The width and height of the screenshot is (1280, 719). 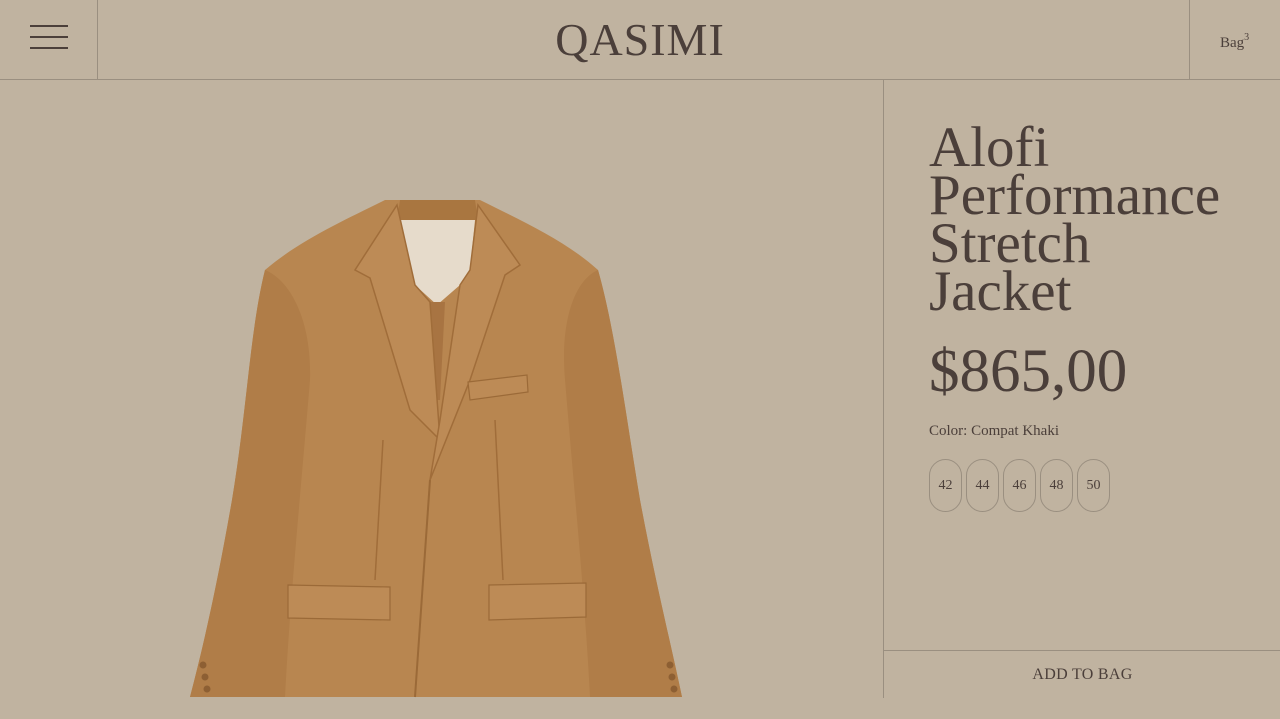 I want to click on size-option-42: 42, so click(x=945, y=485).